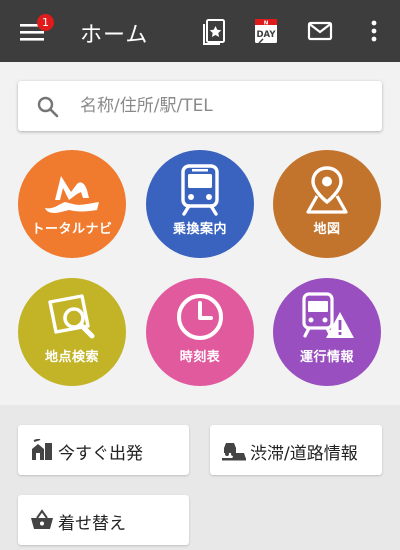 The height and width of the screenshot is (550, 400). I want to click on tile-label: 地点検索, so click(71, 357).